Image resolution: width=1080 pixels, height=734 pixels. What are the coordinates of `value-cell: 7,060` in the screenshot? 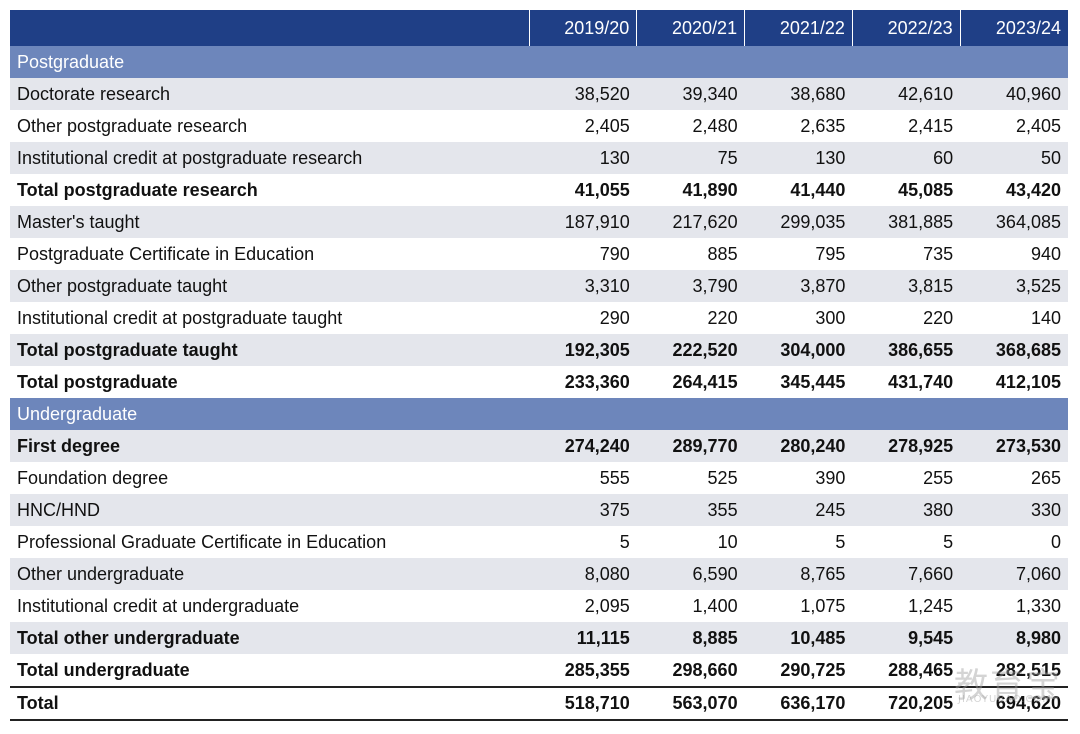 It's located at (1014, 574).